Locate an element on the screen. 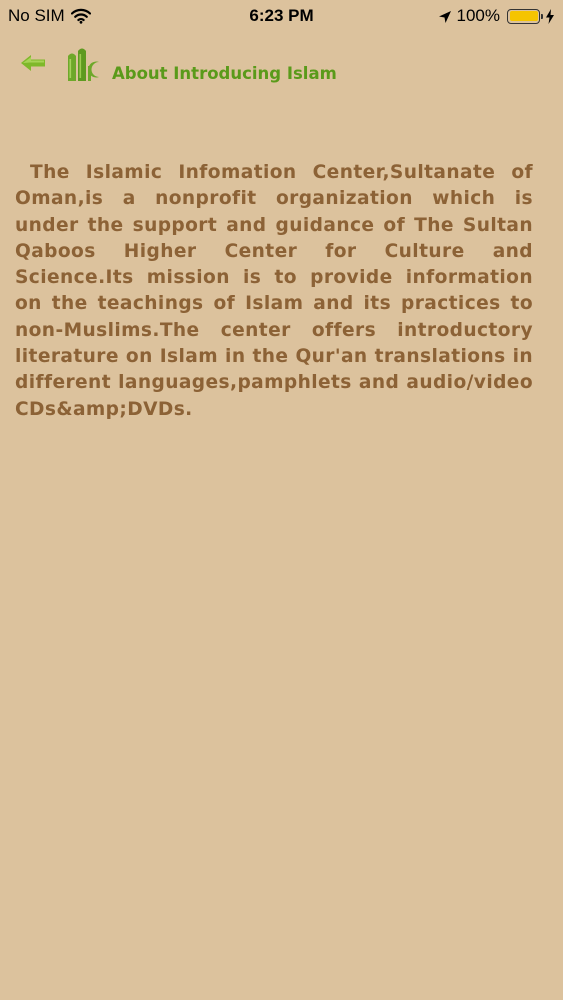 The height and width of the screenshot is (1000, 563). status-bar: No SIM 6:23 PM 100% is located at coordinates (281, 16).